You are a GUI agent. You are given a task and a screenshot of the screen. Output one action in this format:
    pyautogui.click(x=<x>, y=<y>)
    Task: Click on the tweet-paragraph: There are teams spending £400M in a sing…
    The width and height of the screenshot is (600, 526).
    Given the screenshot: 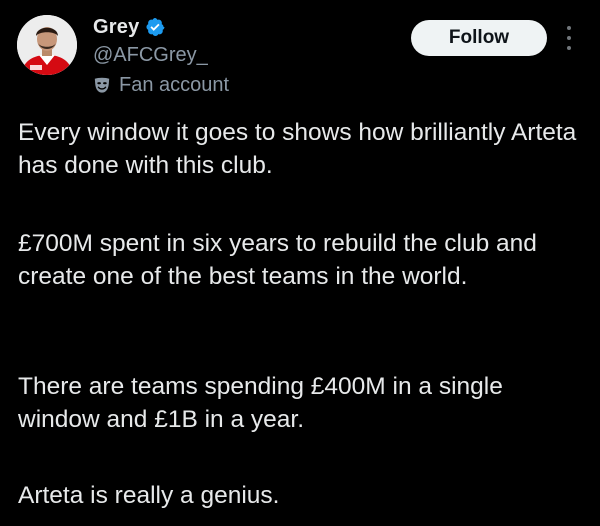 What is the action you would take?
    pyautogui.click(x=260, y=403)
    